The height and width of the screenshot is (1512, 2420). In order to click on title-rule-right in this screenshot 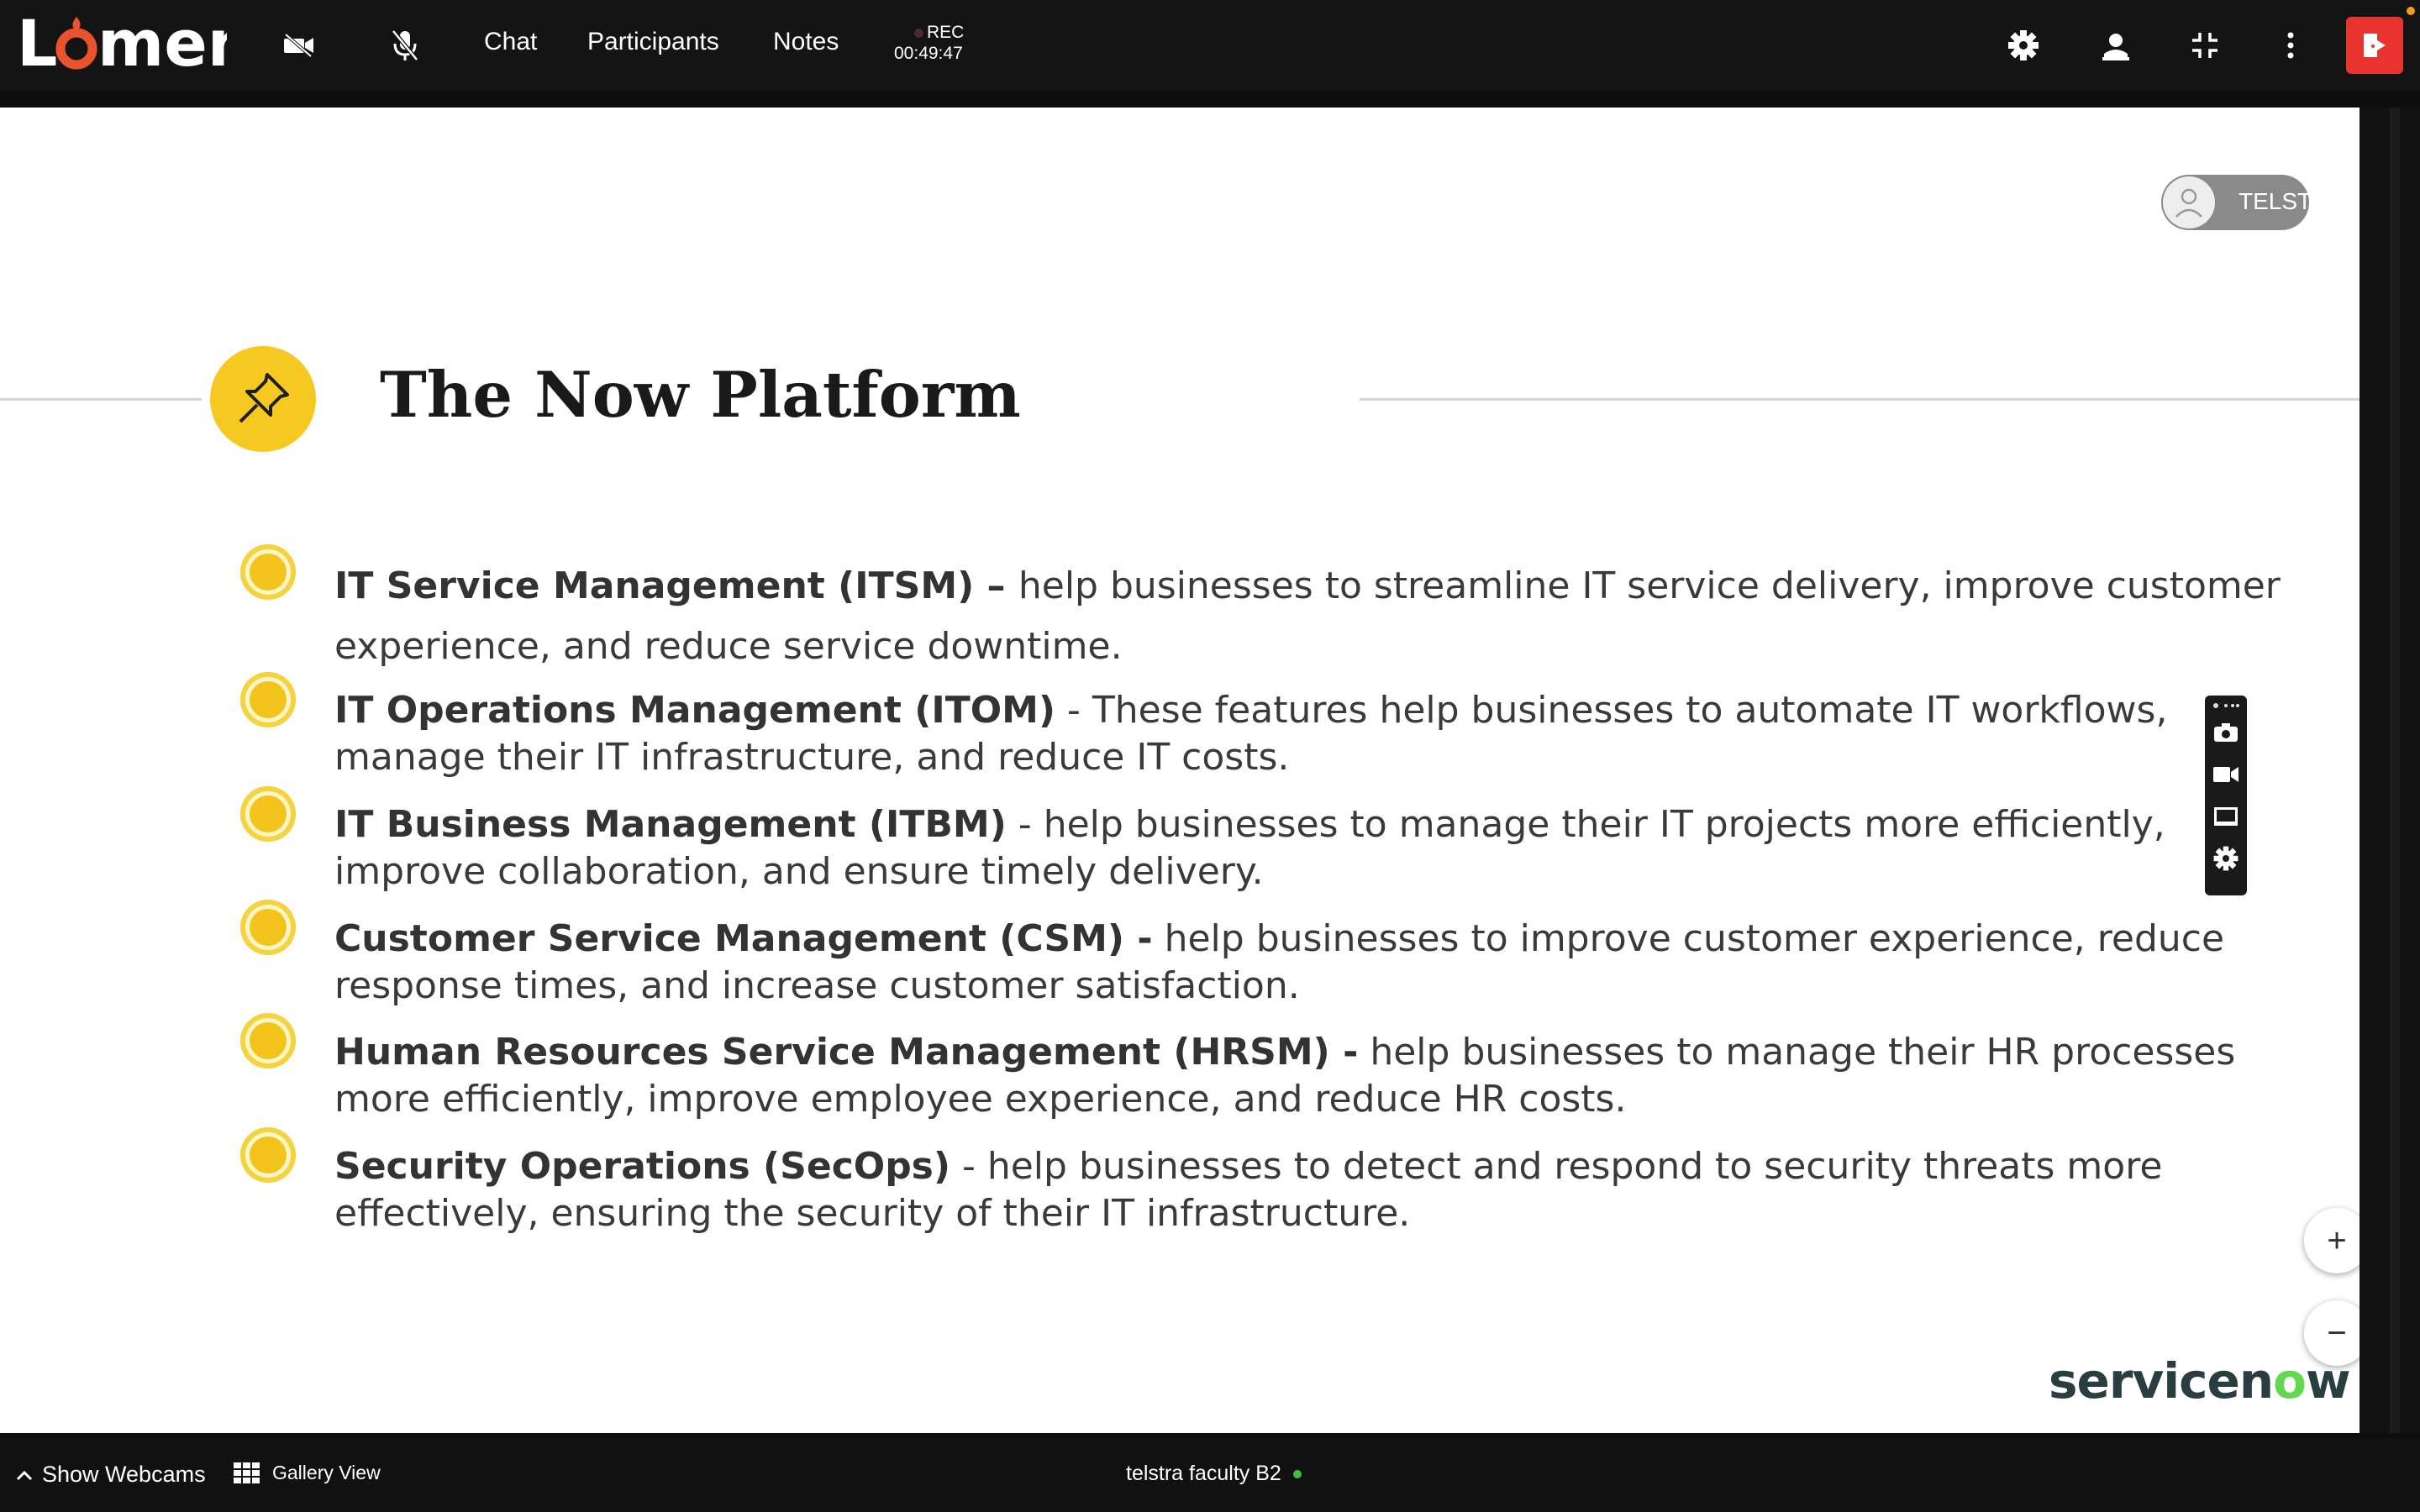, I will do `click(1860, 399)`.